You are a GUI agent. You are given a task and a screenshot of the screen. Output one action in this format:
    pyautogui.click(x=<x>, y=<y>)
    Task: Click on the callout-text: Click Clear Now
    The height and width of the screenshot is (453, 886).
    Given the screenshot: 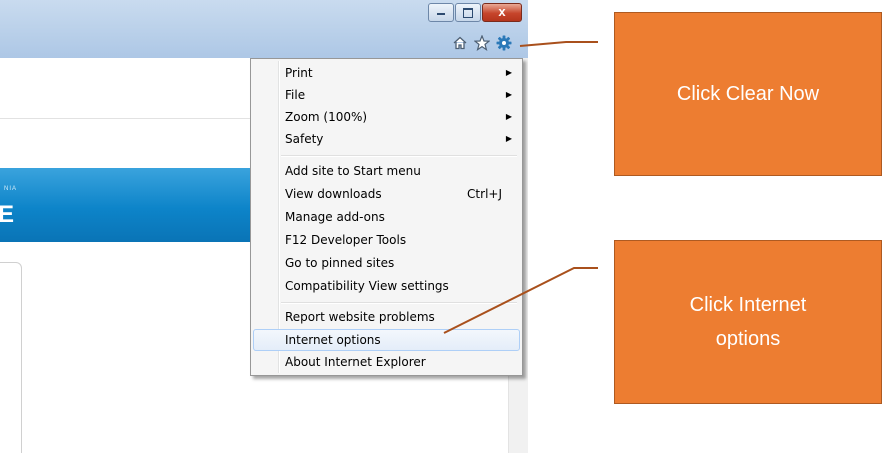 What is the action you would take?
    pyautogui.click(x=748, y=94)
    